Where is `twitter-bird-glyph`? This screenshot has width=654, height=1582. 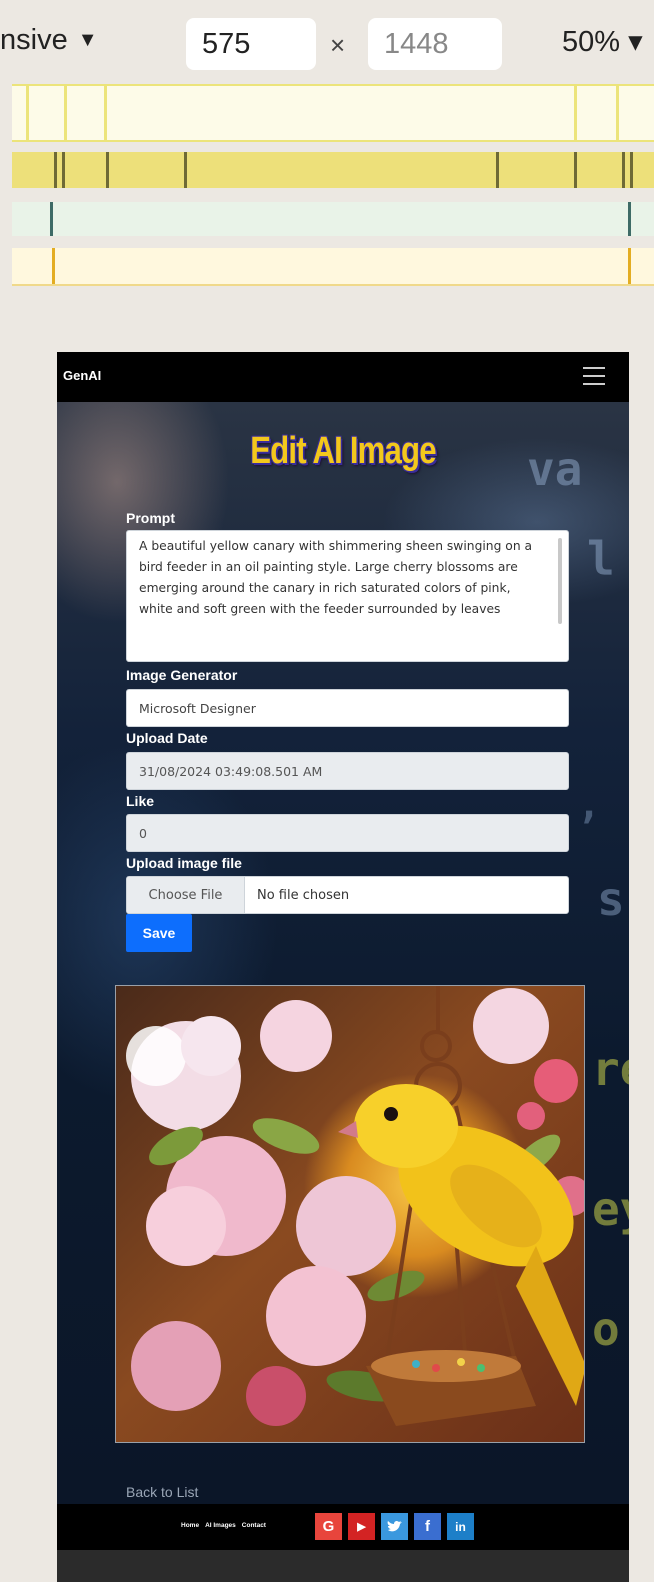
twitter-bird-glyph is located at coordinates (394, 1525).